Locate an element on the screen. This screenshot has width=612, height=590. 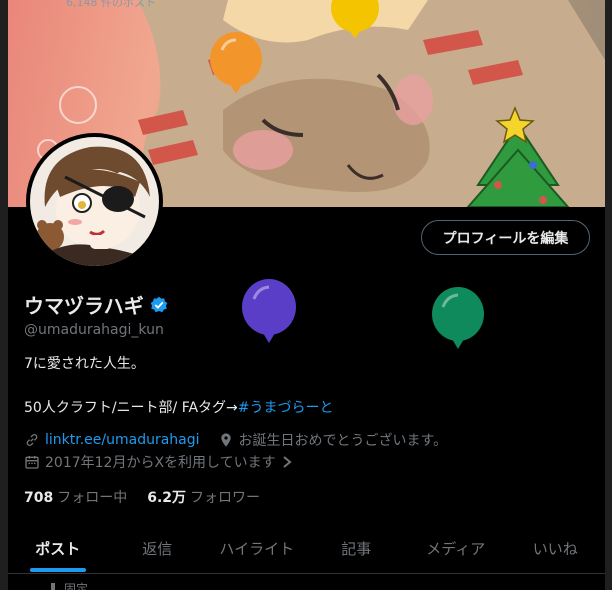
edit-profile-button: プロフィールを編集 is located at coordinates (505, 237).